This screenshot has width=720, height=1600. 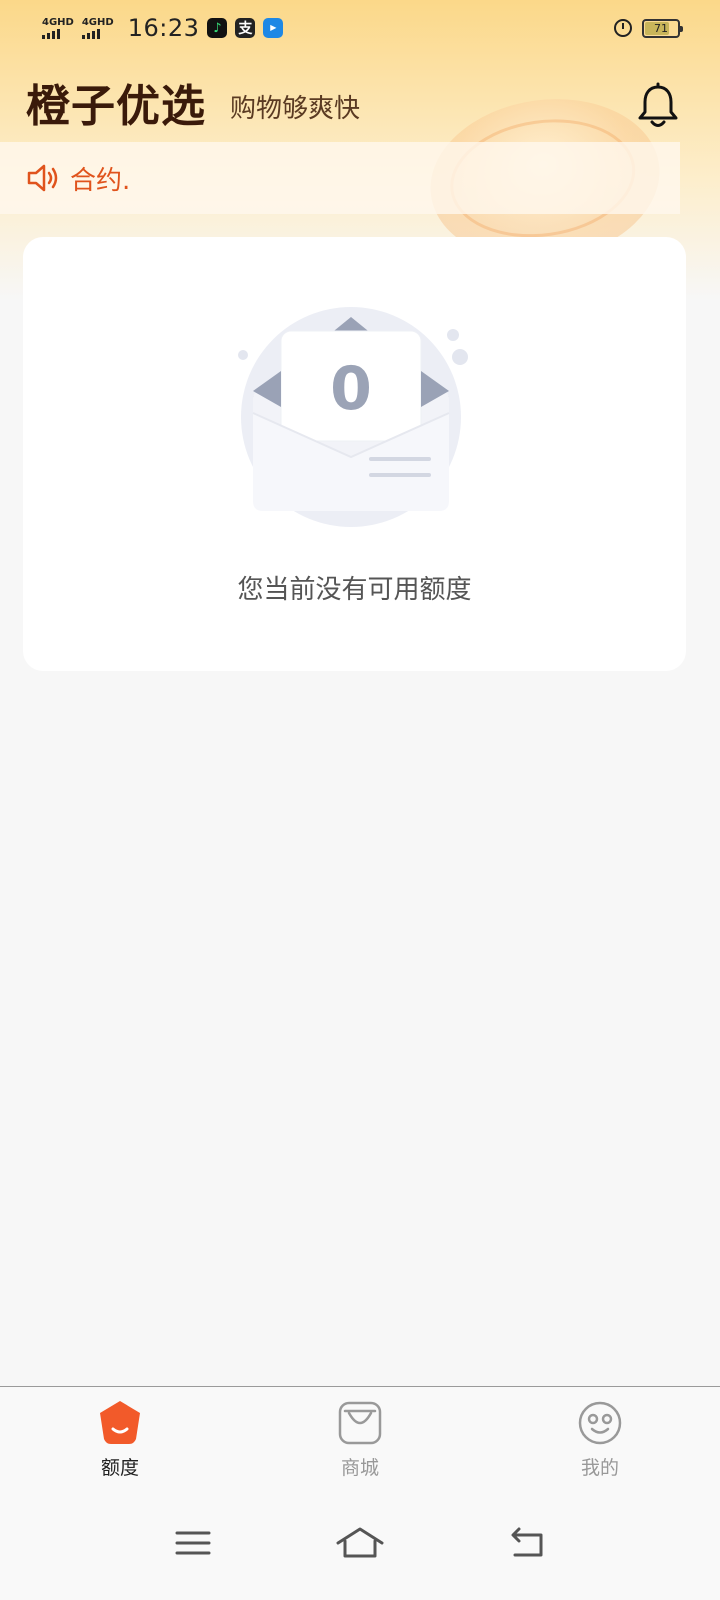 What do you see at coordinates (217, 28) in the screenshot?
I see `music-app-icon: ♪` at bounding box center [217, 28].